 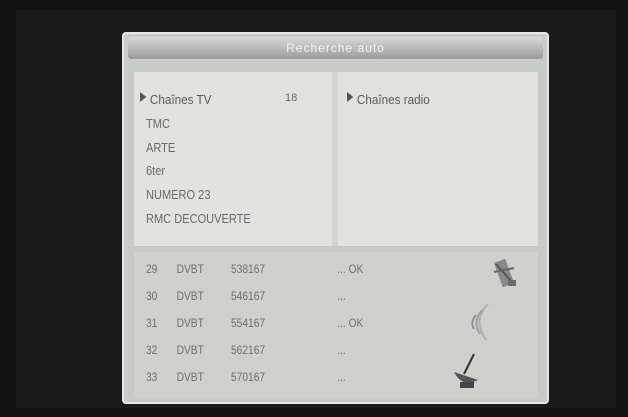 What do you see at coordinates (248, 269) in the screenshot?
I see `log-frequency: 538167` at bounding box center [248, 269].